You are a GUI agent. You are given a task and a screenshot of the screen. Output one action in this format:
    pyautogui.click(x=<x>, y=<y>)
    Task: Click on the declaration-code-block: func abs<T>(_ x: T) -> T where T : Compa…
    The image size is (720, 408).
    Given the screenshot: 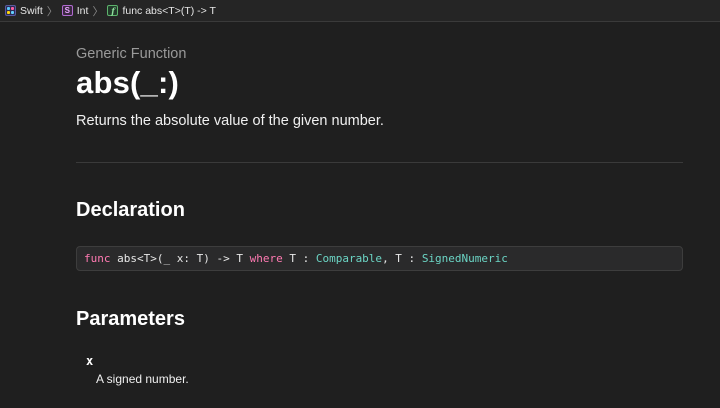 What is the action you would take?
    pyautogui.click(x=379, y=258)
    